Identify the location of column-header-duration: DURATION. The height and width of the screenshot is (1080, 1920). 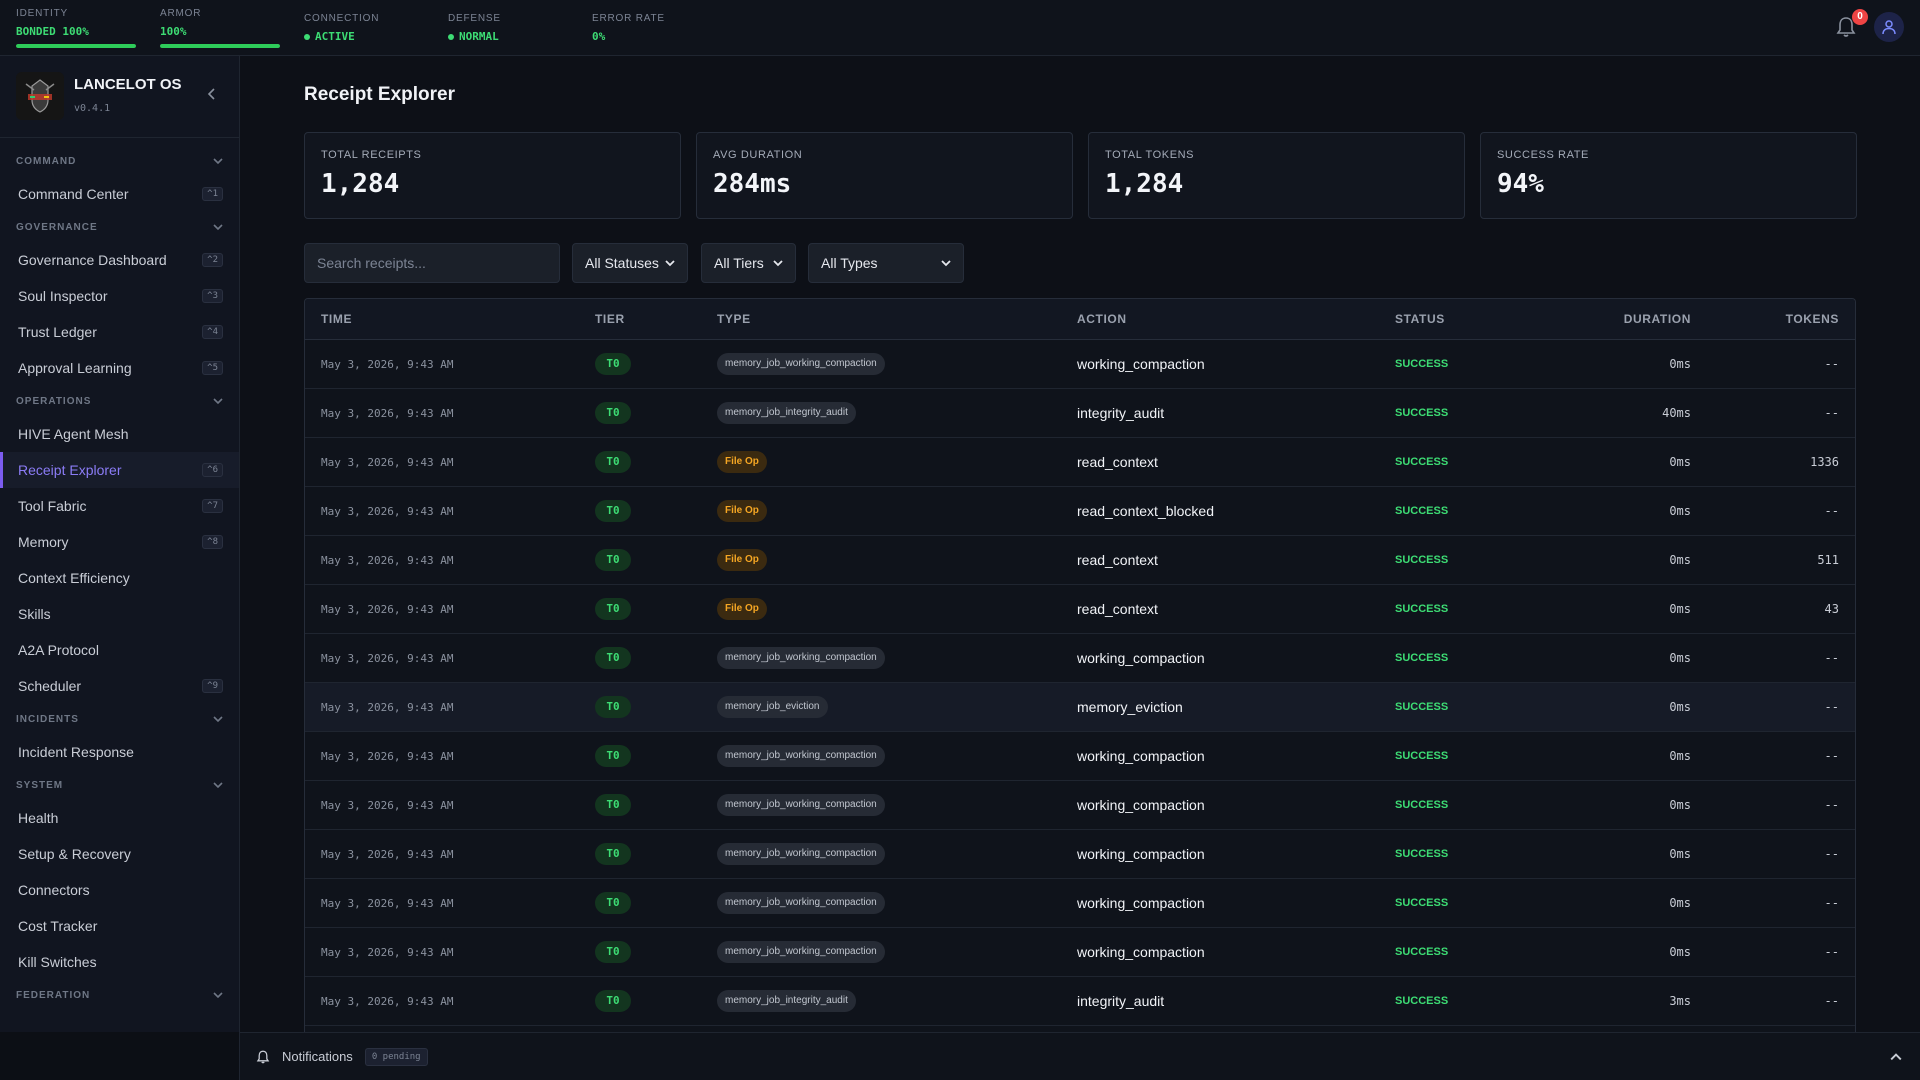
(1618, 319).